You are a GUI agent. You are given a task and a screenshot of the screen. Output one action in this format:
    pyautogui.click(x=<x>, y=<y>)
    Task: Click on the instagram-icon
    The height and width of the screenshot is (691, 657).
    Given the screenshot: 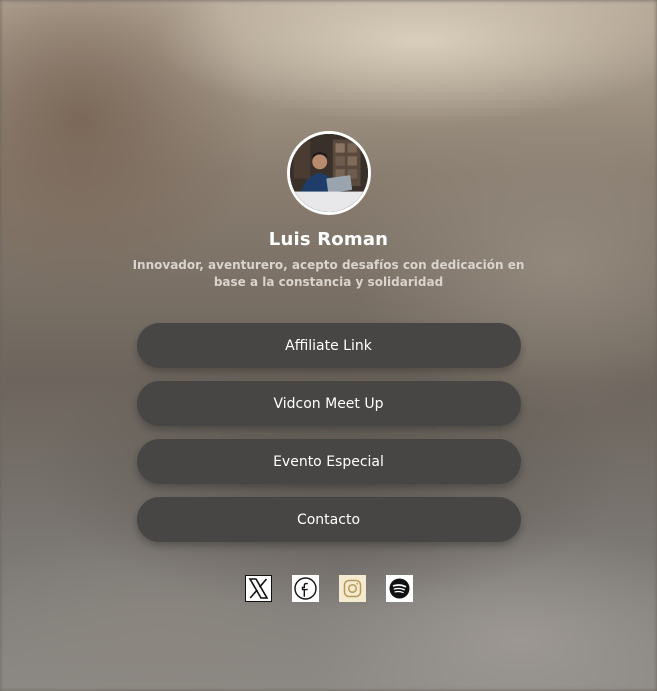 What is the action you would take?
    pyautogui.click(x=352, y=588)
    